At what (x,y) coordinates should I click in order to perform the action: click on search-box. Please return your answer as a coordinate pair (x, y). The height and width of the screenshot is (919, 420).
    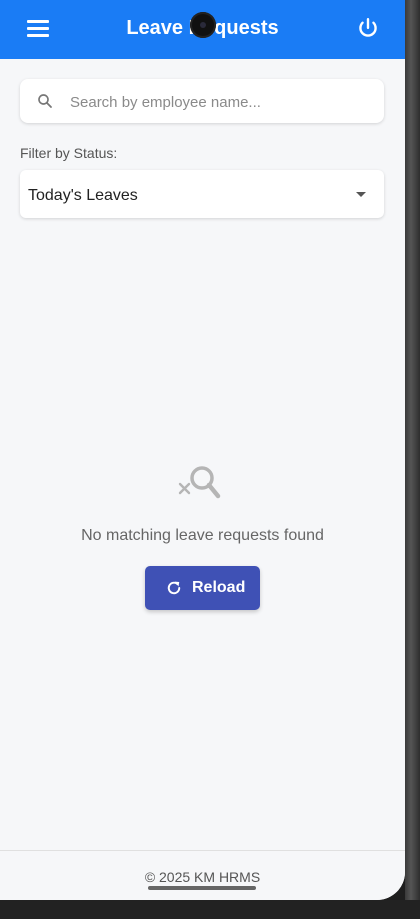
    Looking at the image, I should click on (202, 102).